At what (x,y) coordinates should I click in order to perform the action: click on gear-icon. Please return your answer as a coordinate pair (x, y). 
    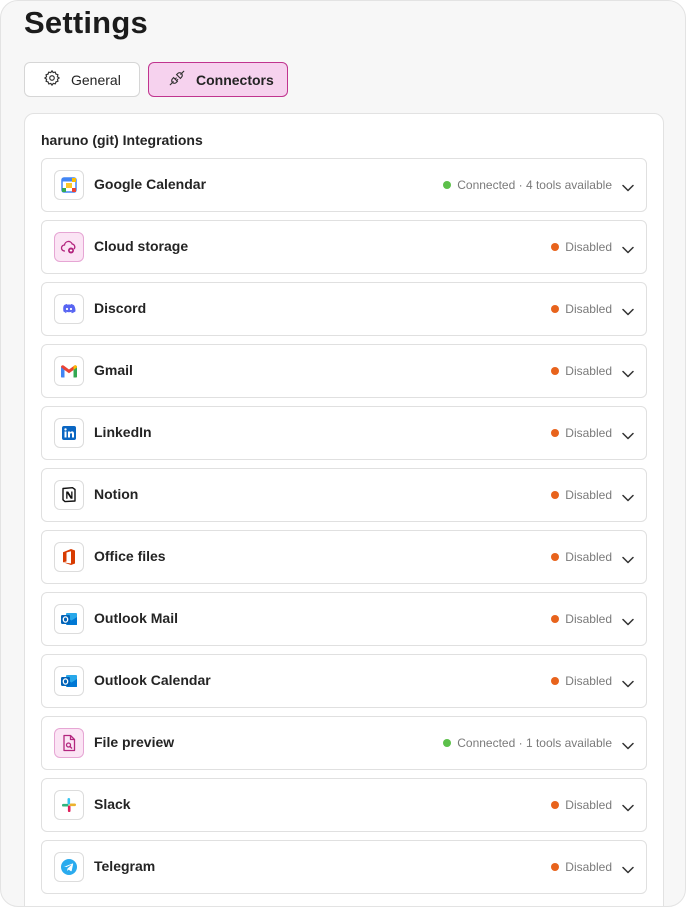
    Looking at the image, I should click on (52, 79).